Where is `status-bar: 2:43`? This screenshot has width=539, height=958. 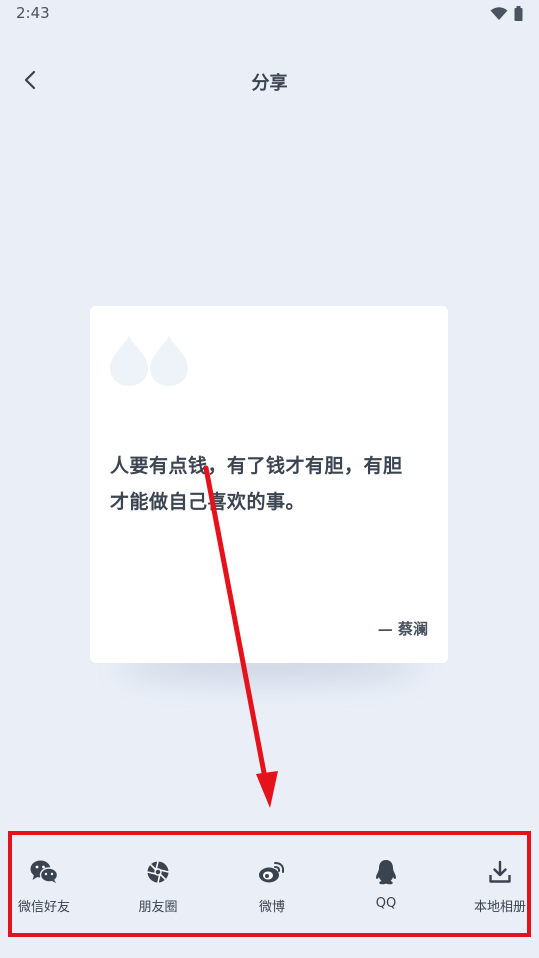
status-bar: 2:43 is located at coordinates (269, 14).